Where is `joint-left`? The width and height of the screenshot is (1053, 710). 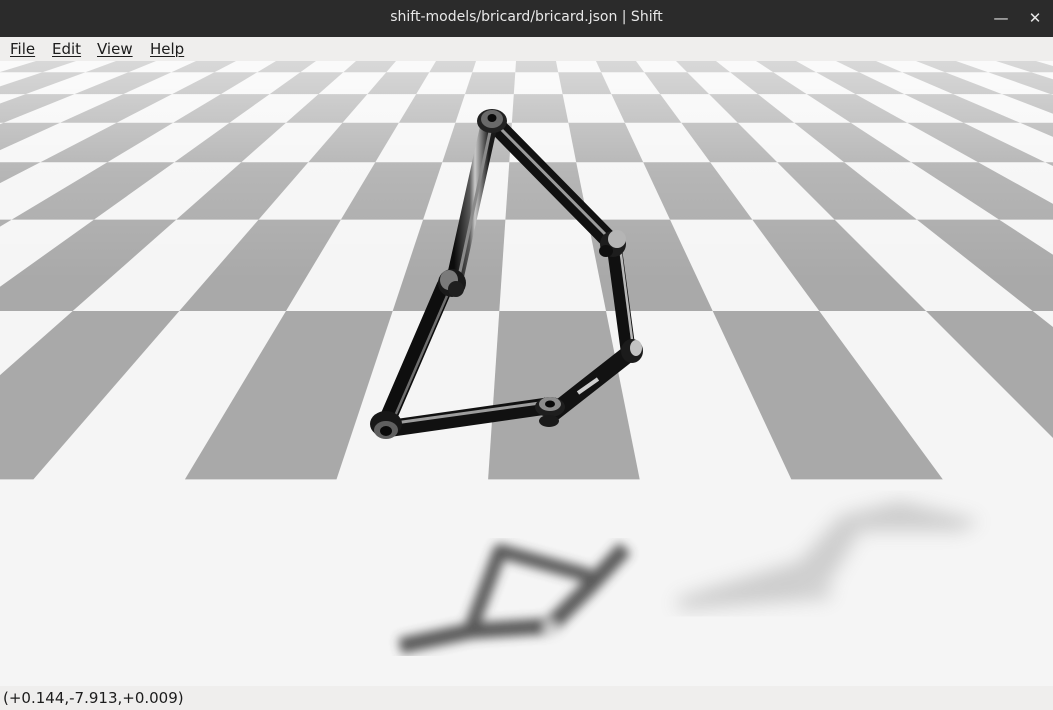 joint-left is located at coordinates (452, 283).